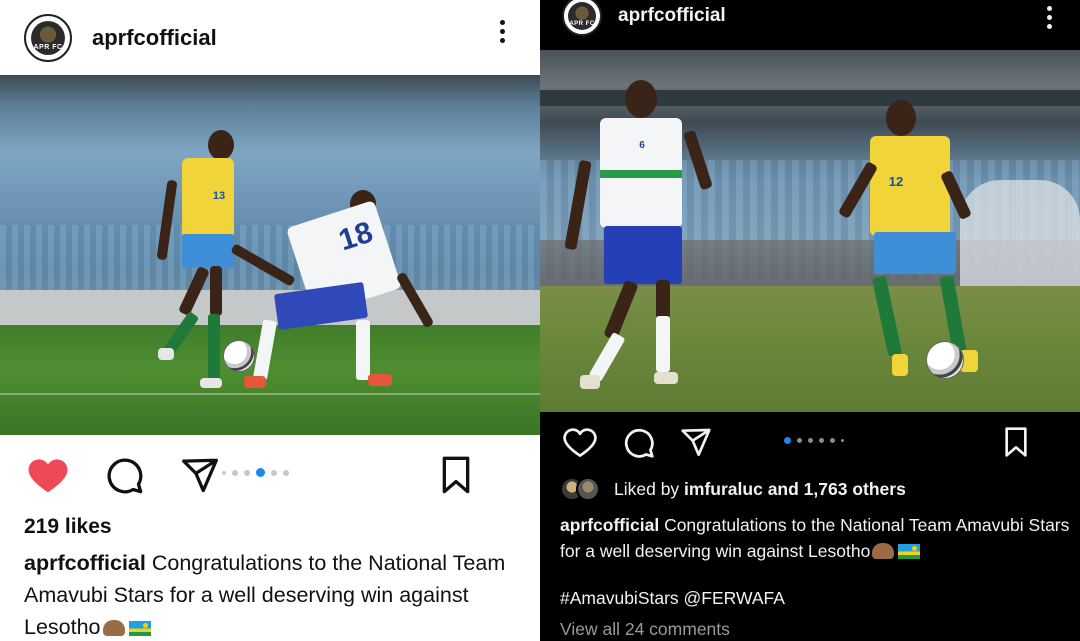 The height and width of the screenshot is (641, 1080). I want to click on liked-by-text: Liked by imfuraluc and 1,763 others, so click(760, 488).